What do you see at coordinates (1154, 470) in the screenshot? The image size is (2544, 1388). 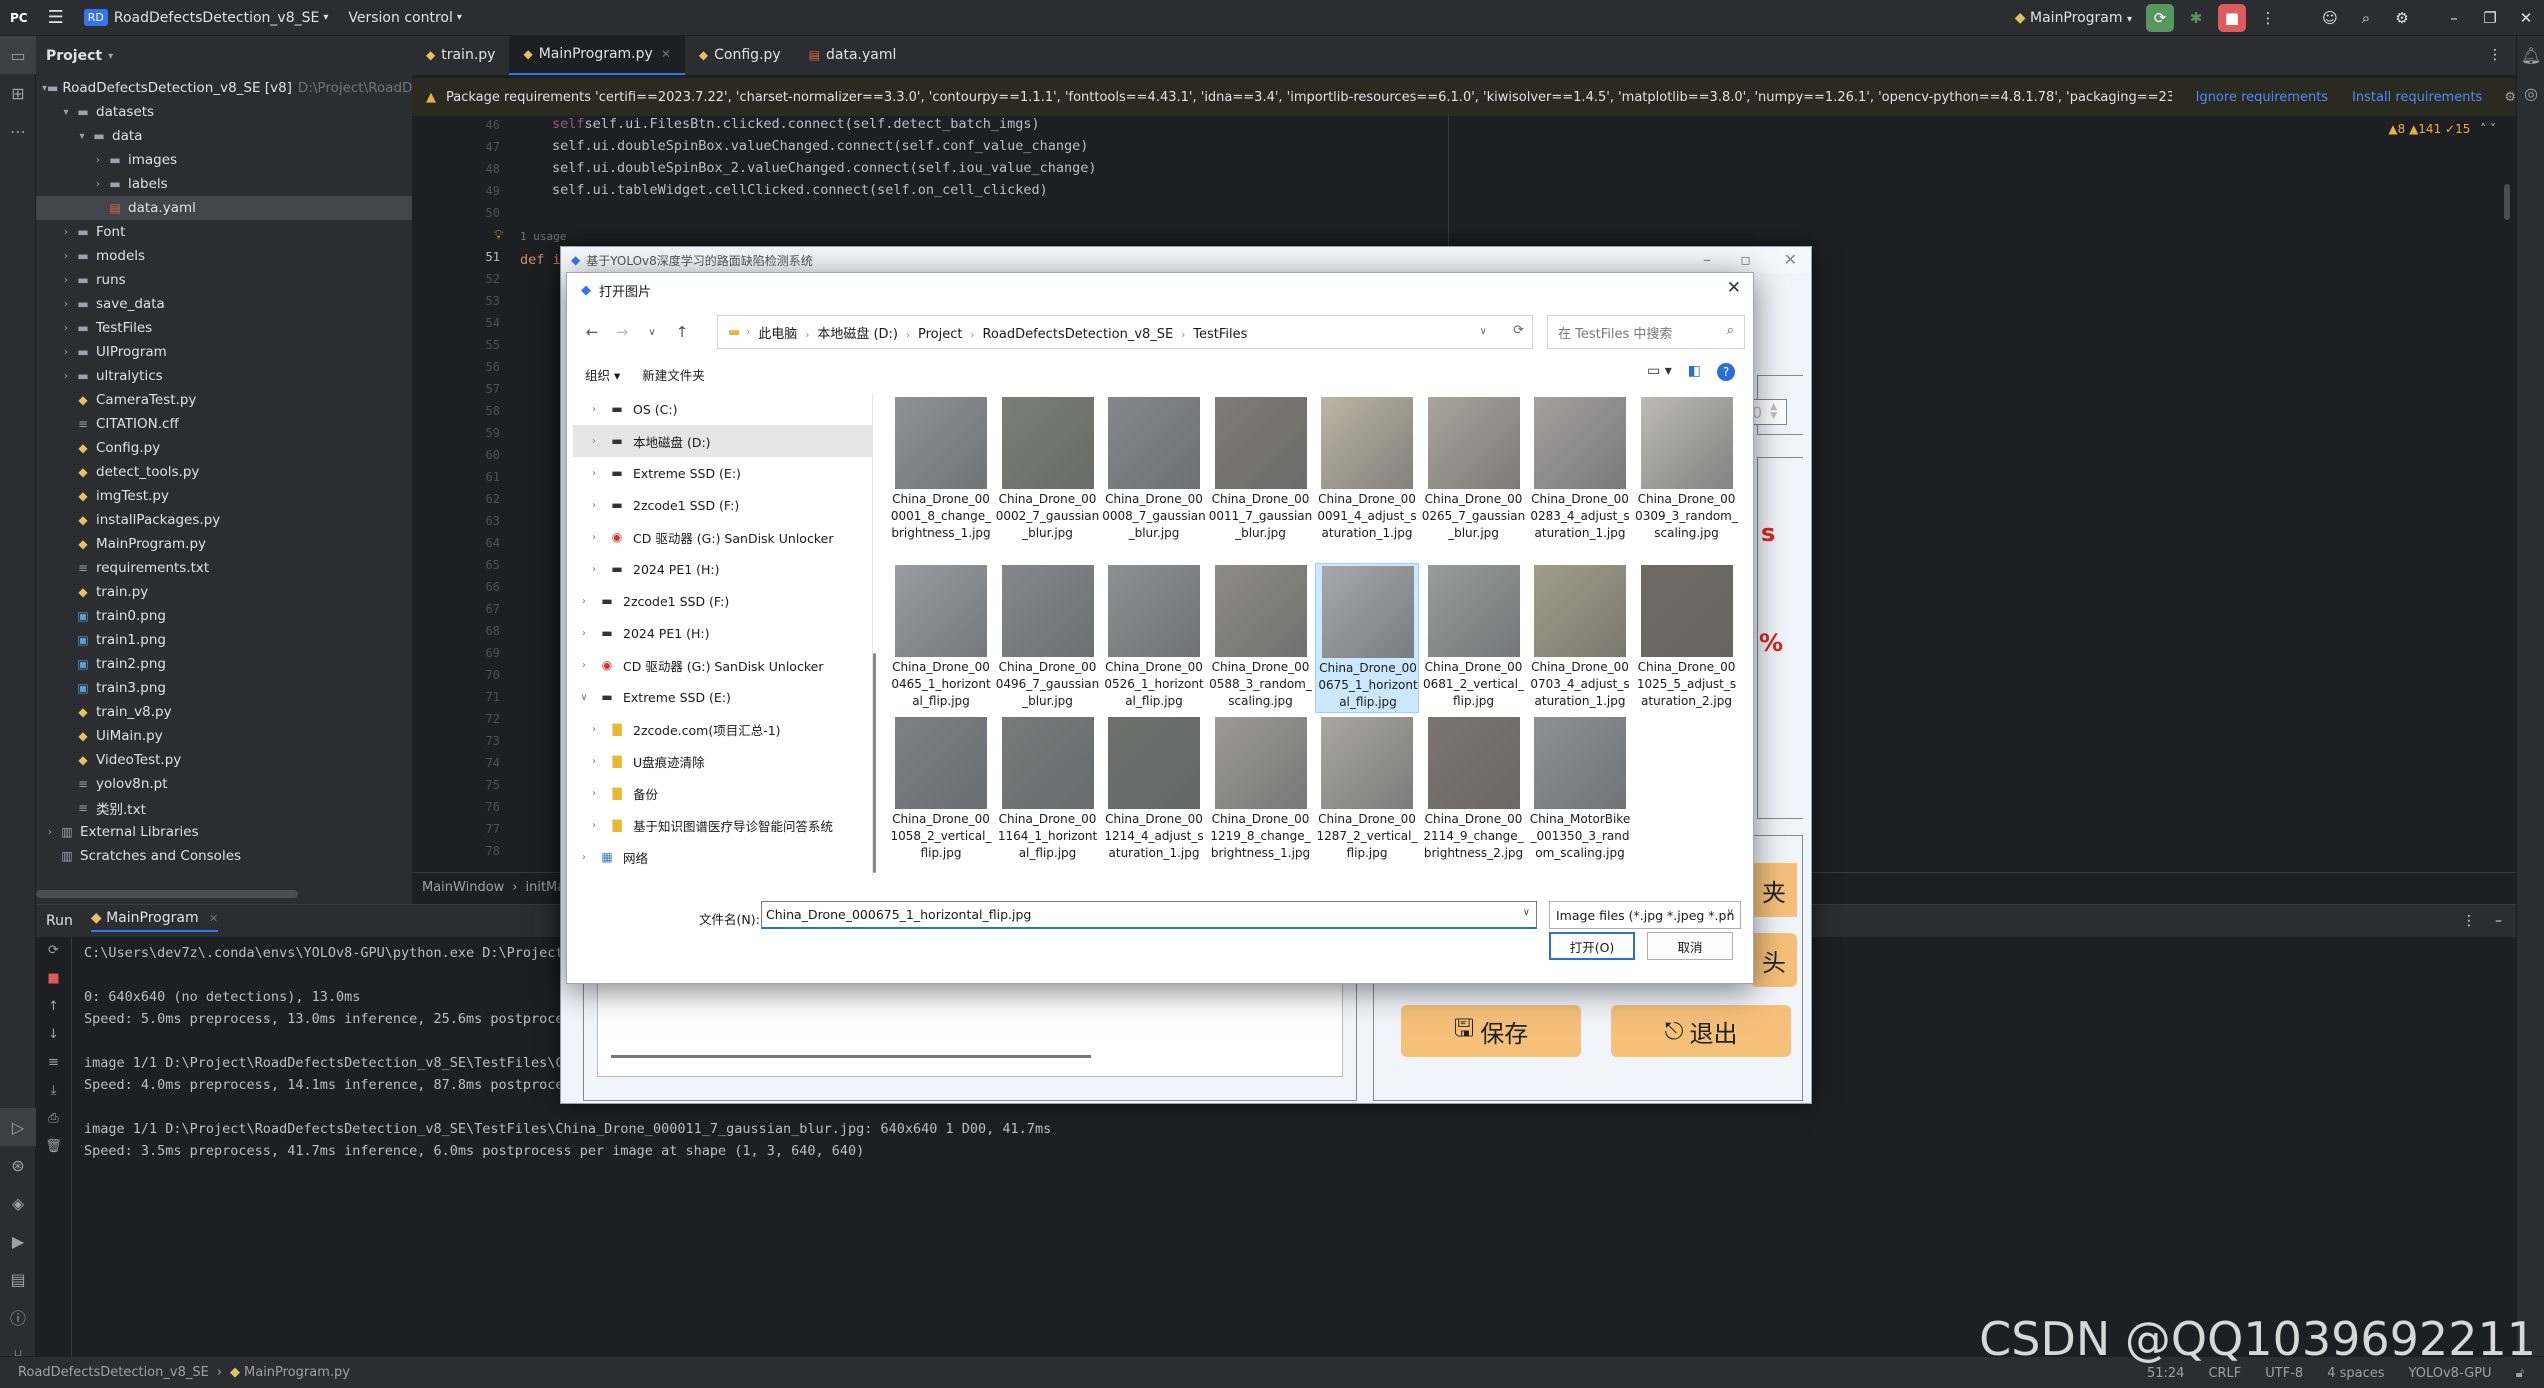 I see `file-item: China_Drone_000008_7_gaussian_blur.jpg` at bounding box center [1154, 470].